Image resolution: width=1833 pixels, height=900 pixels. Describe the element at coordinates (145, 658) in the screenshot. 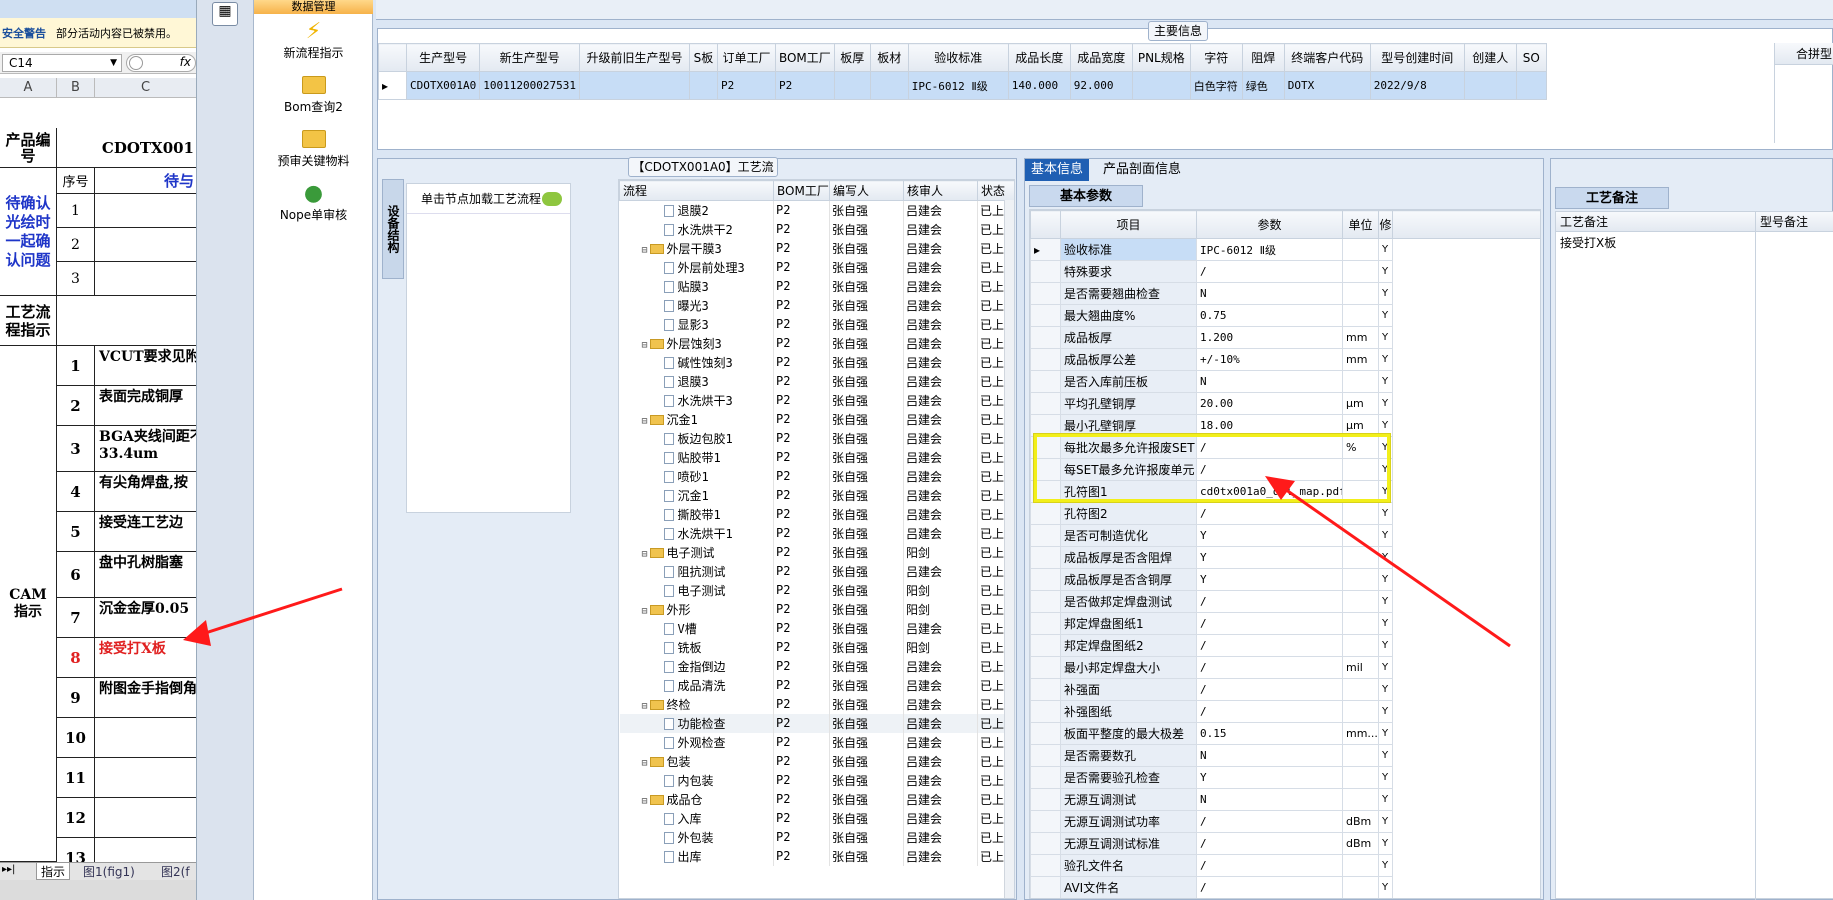

I see `cam-instruction: 接受打X板` at that location.